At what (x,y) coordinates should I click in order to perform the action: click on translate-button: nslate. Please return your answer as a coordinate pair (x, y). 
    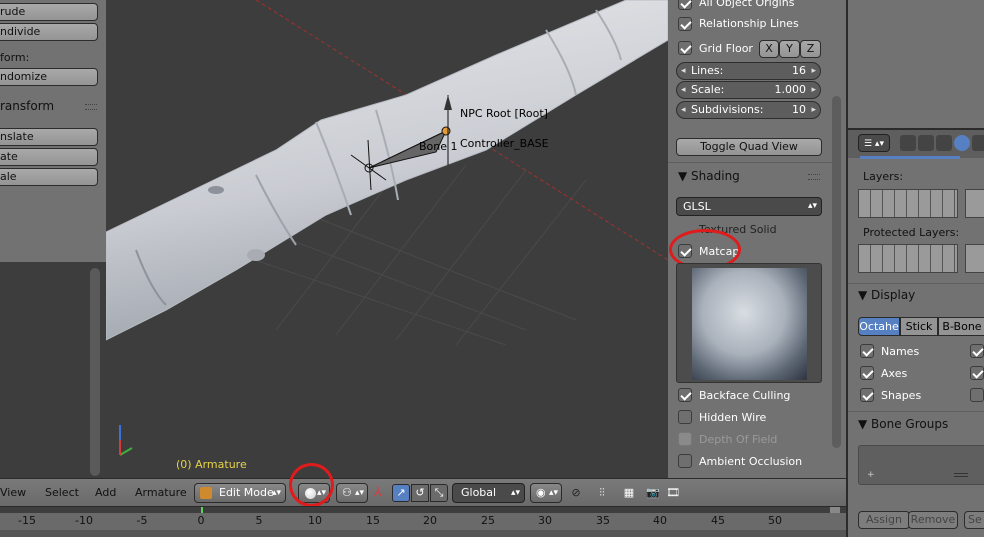
    Looking at the image, I should click on (49, 137).